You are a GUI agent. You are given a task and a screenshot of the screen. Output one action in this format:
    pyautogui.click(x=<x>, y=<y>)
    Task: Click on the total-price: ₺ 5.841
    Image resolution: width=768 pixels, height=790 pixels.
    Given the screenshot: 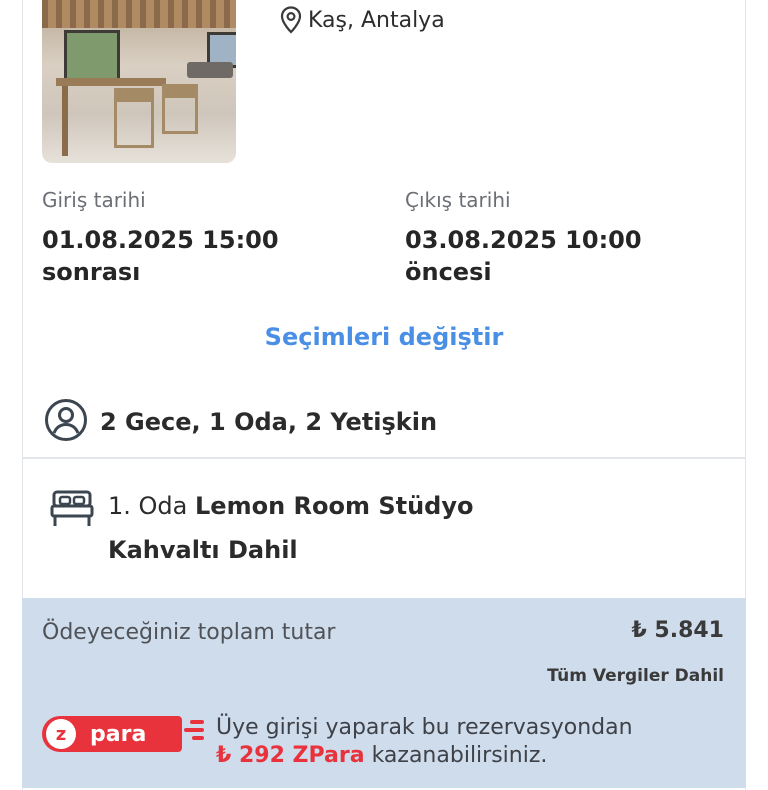 What is the action you would take?
    pyautogui.click(x=677, y=630)
    